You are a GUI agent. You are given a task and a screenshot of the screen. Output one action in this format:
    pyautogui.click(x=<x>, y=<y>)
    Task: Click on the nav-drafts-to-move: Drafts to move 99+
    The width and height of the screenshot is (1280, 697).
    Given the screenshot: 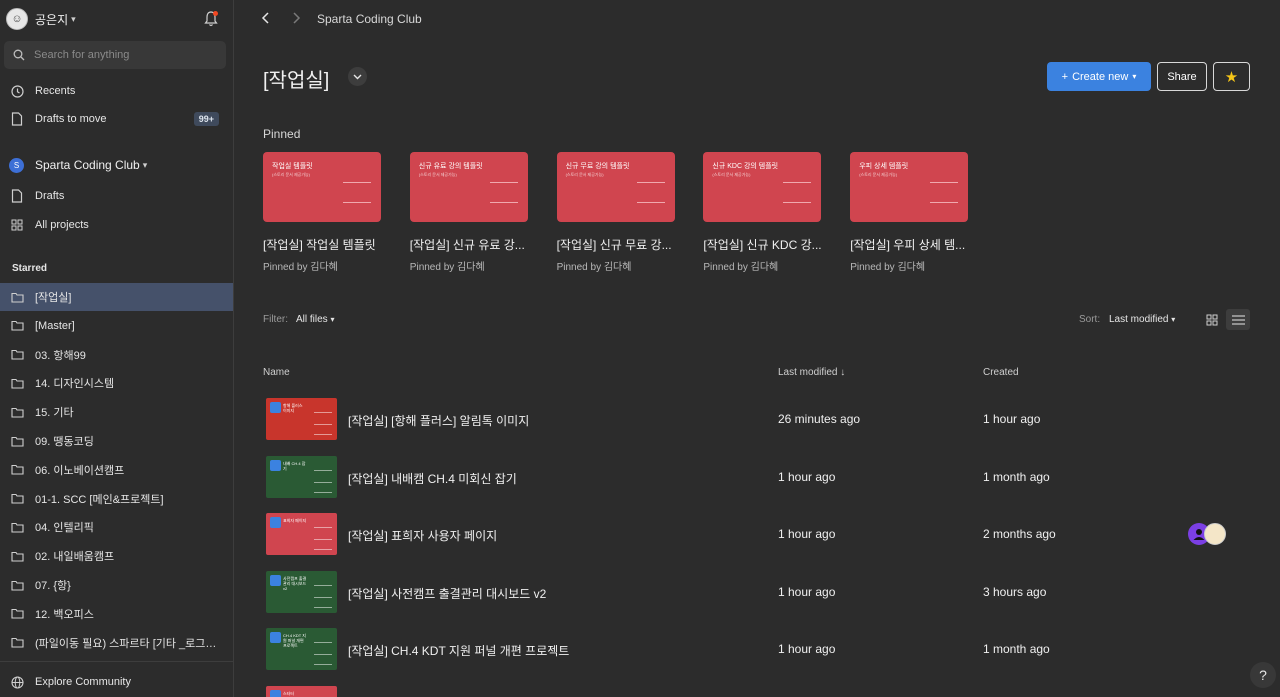 What is the action you would take?
    pyautogui.click(x=116, y=119)
    